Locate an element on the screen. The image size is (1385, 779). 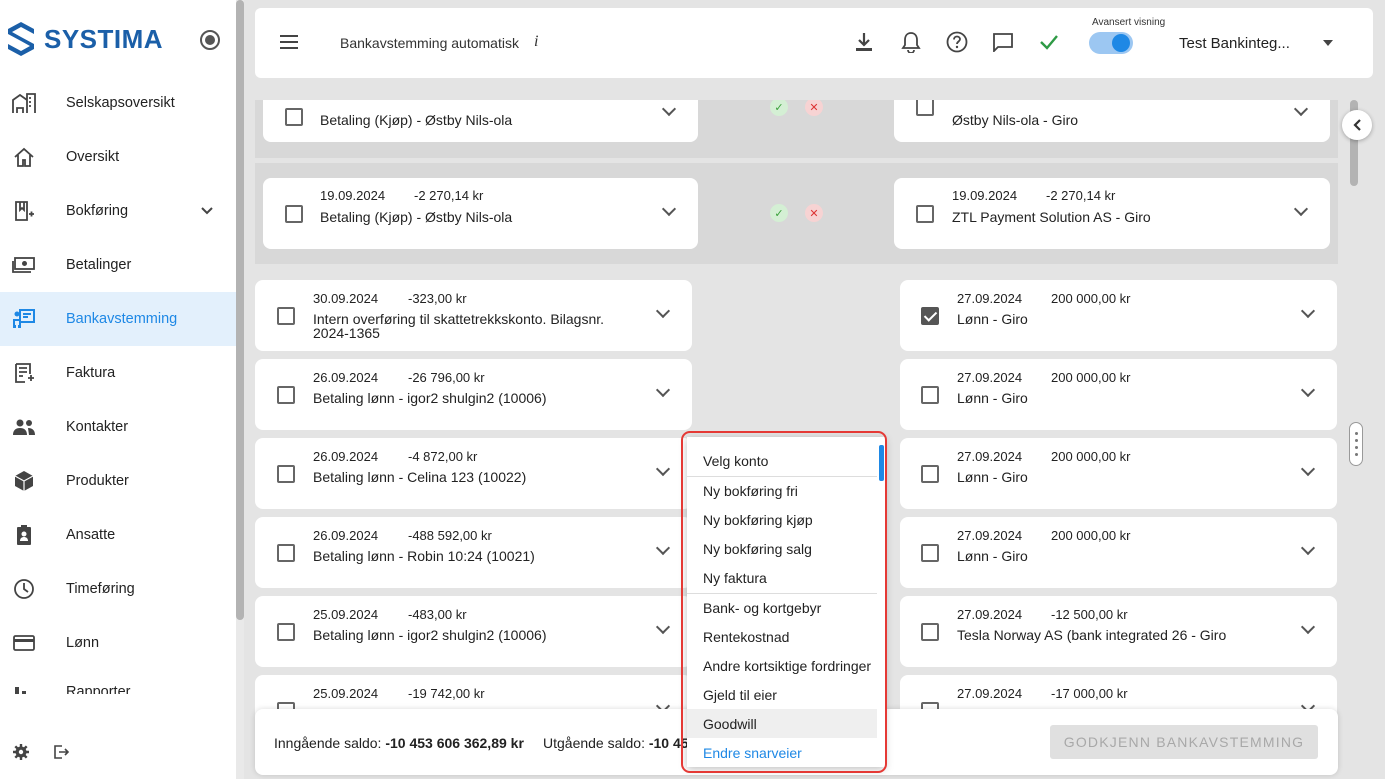
checkmark-icon is located at coordinates (1049, 42).